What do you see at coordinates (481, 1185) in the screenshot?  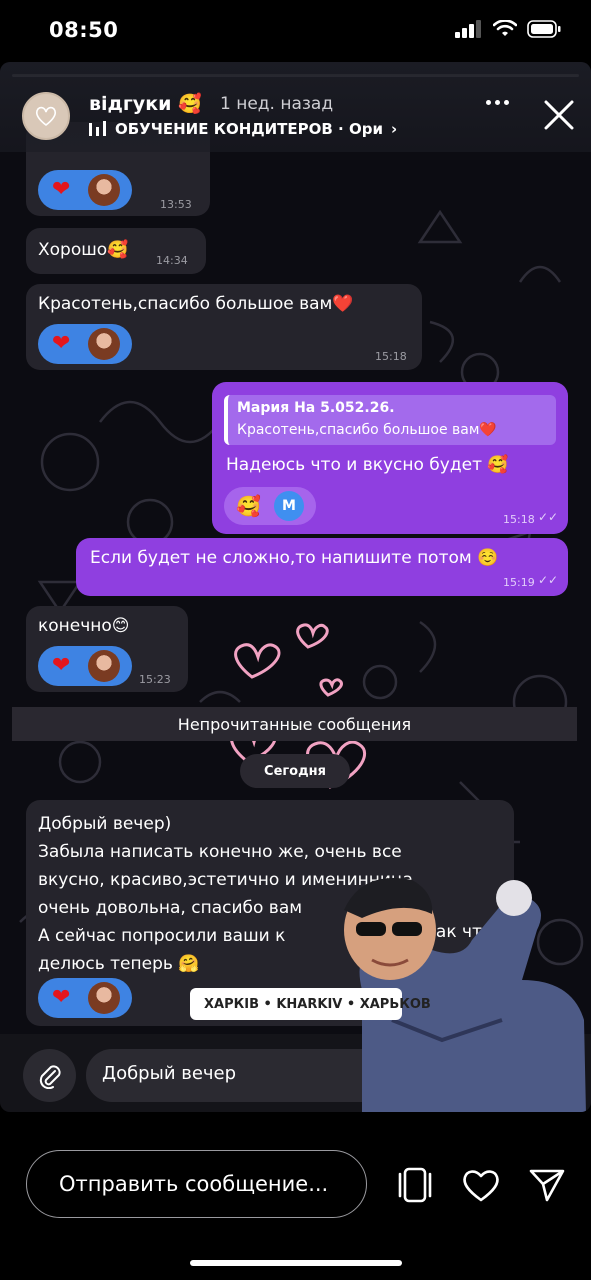 I see `like-heart-icon` at bounding box center [481, 1185].